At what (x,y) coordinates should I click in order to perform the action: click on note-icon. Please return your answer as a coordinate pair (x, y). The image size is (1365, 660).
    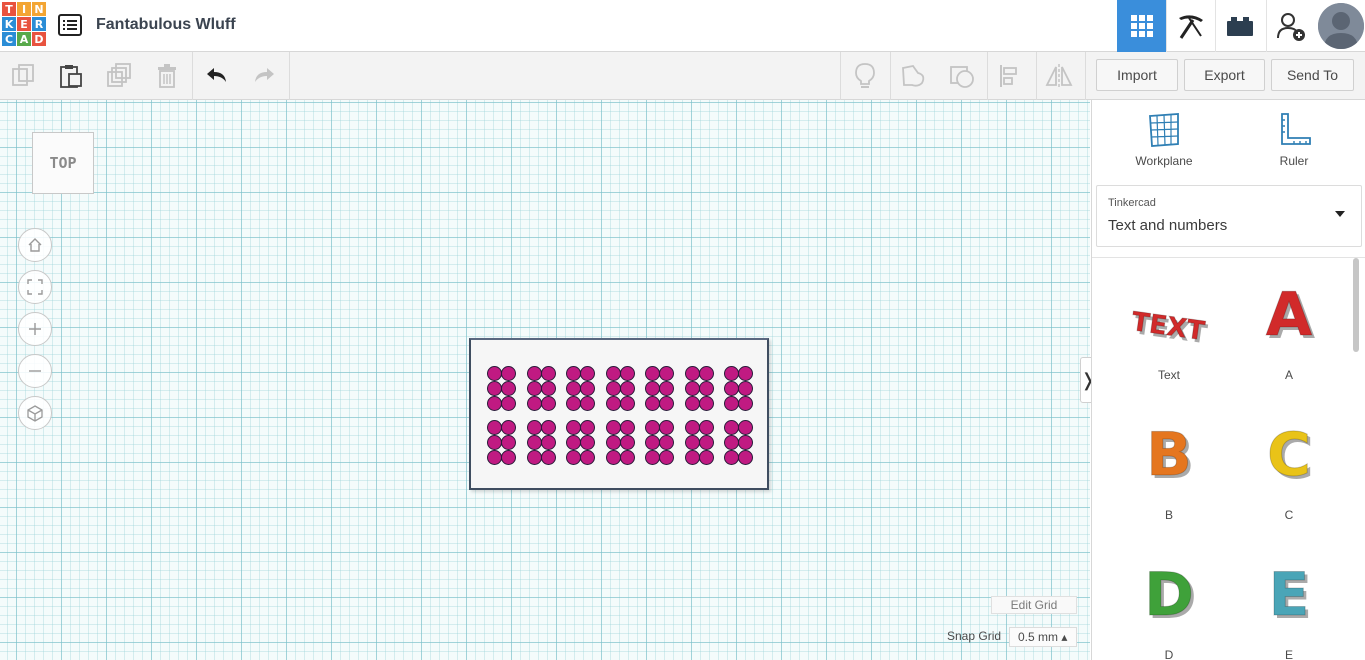
    Looking at the image, I should click on (865, 76).